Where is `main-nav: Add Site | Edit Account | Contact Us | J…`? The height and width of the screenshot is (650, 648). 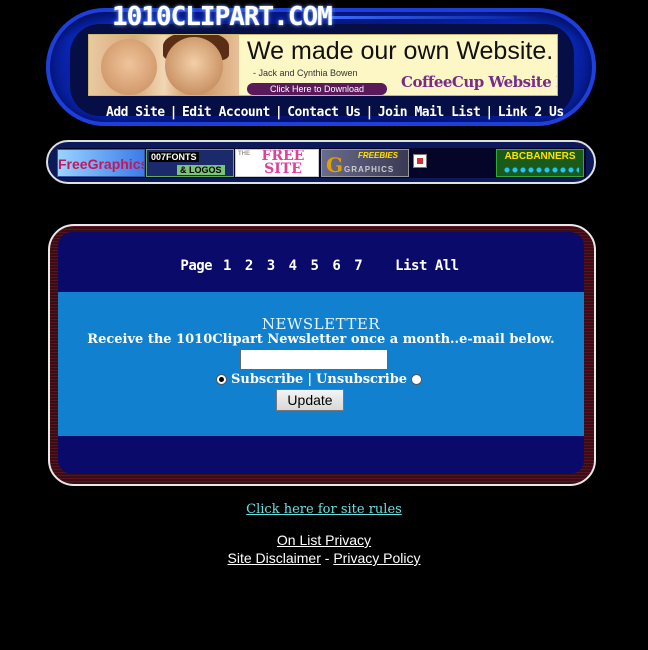
main-nav: Add Site | Edit Account | Contact Us | J… is located at coordinates (335, 112).